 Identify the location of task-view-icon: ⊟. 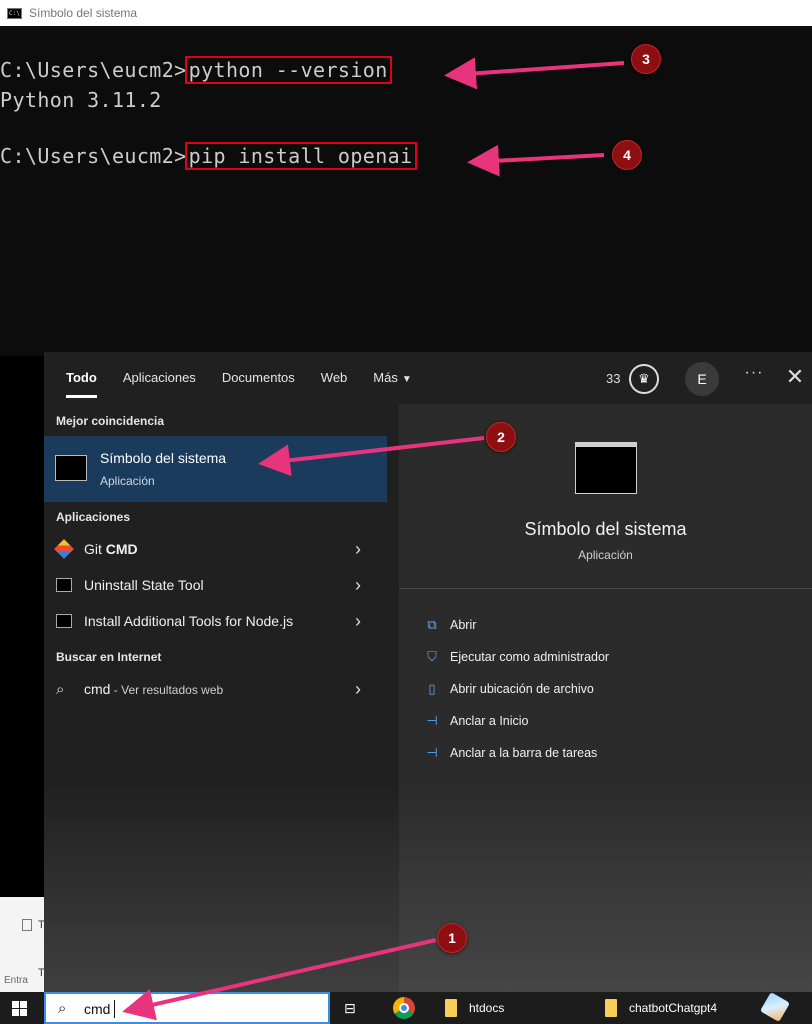
(350, 1008).